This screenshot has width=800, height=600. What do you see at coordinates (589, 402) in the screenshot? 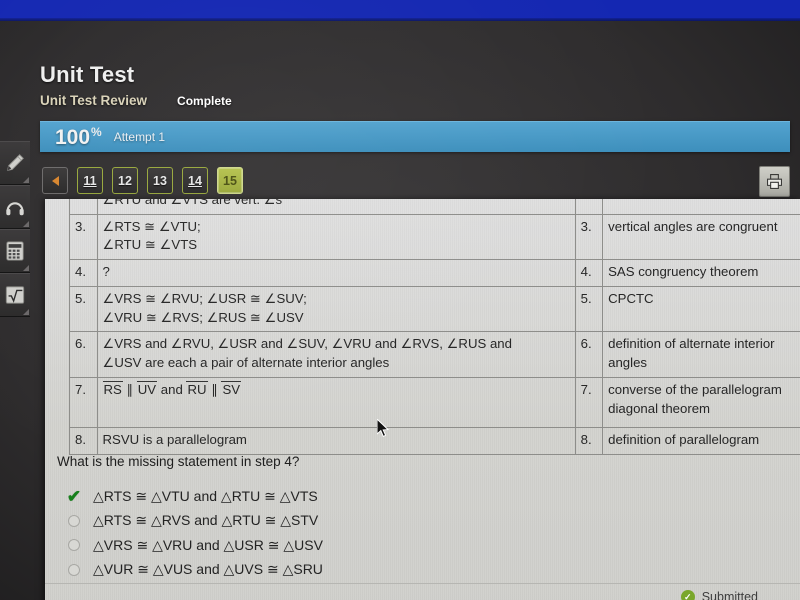
I see `reason-number: 7.` at bounding box center [589, 402].